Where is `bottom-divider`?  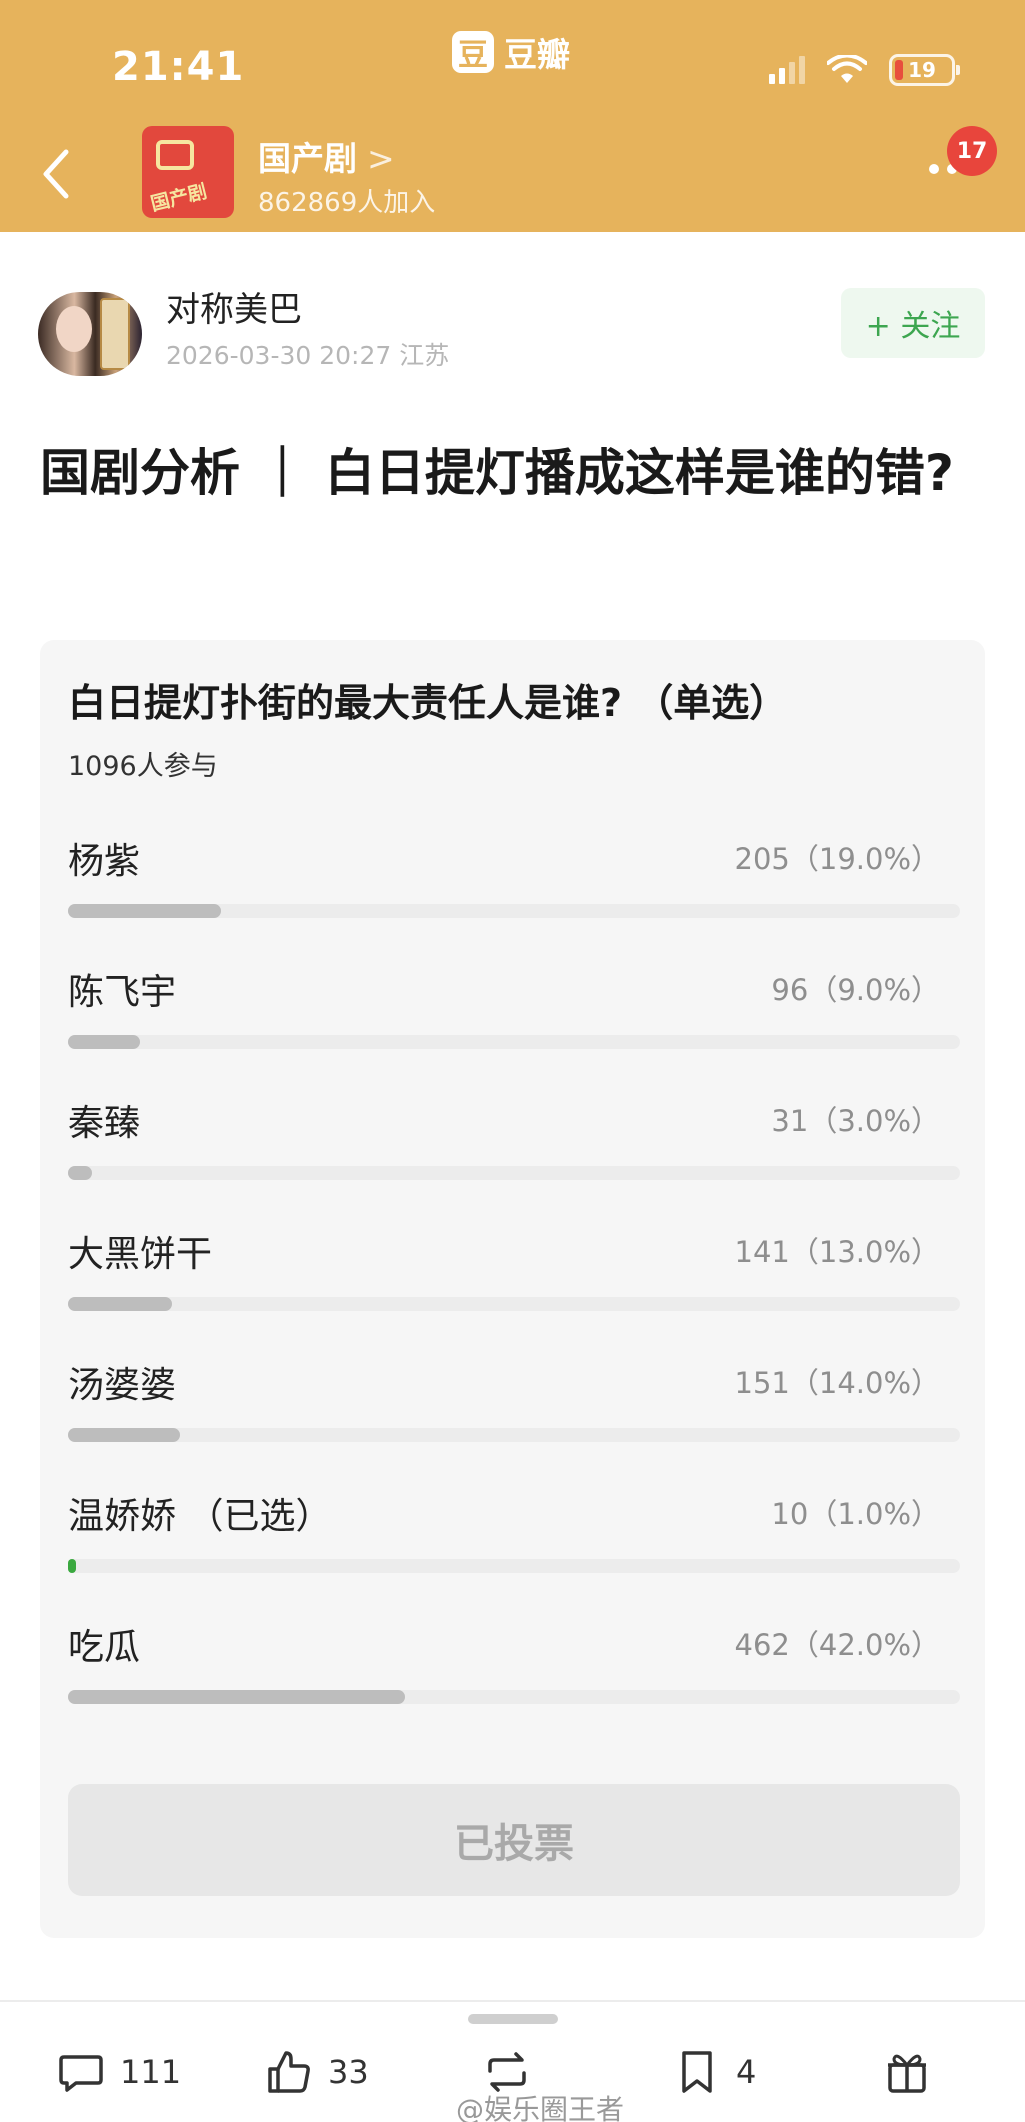
bottom-divider is located at coordinates (512, 2001).